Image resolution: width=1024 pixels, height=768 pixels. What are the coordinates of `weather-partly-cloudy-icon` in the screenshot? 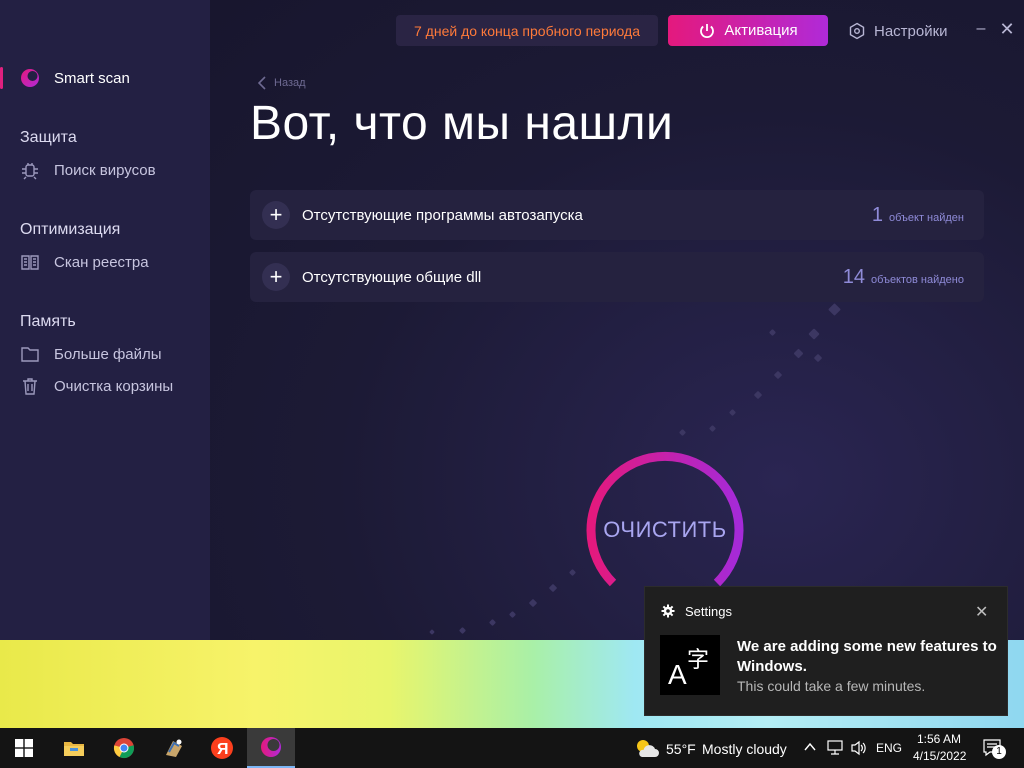 It's located at (647, 748).